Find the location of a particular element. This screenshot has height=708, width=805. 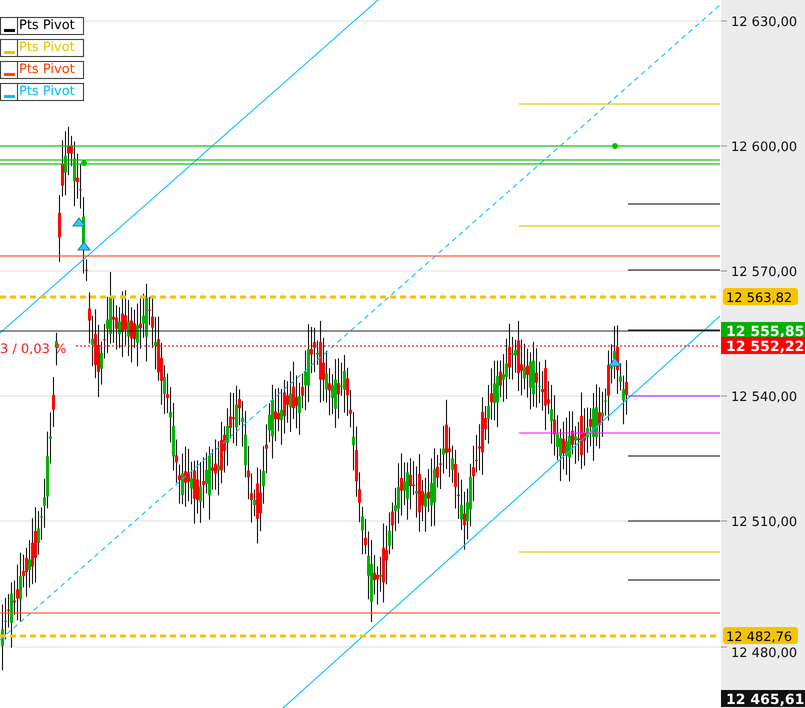

axis-label: 12 630,00 is located at coordinates (764, 22).